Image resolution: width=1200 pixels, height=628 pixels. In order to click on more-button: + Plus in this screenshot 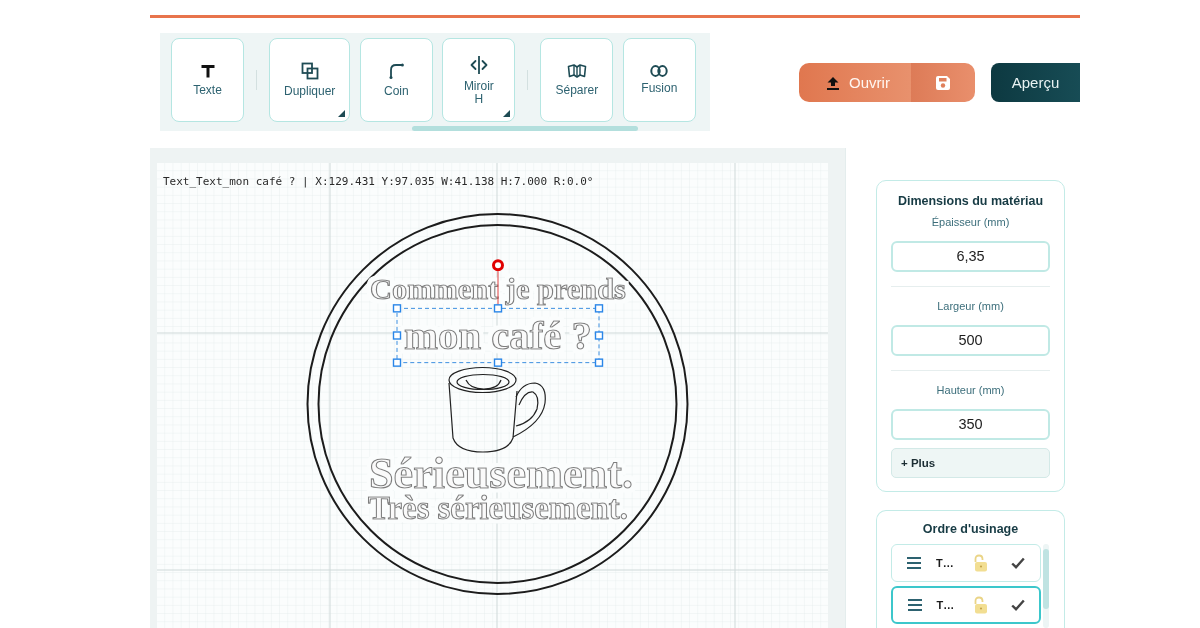, I will do `click(970, 463)`.